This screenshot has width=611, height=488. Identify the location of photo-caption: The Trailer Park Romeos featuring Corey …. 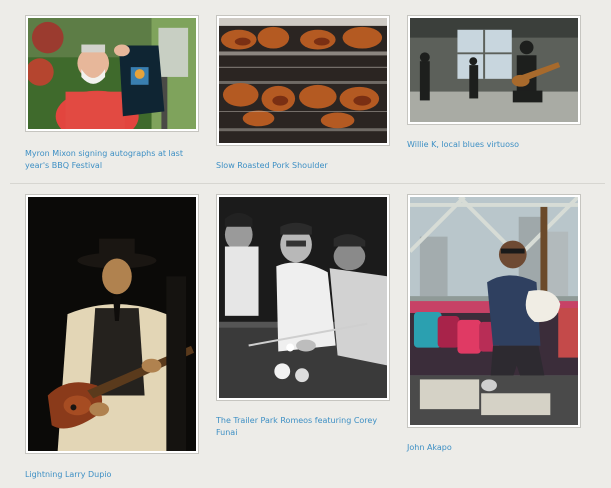
(303, 427).